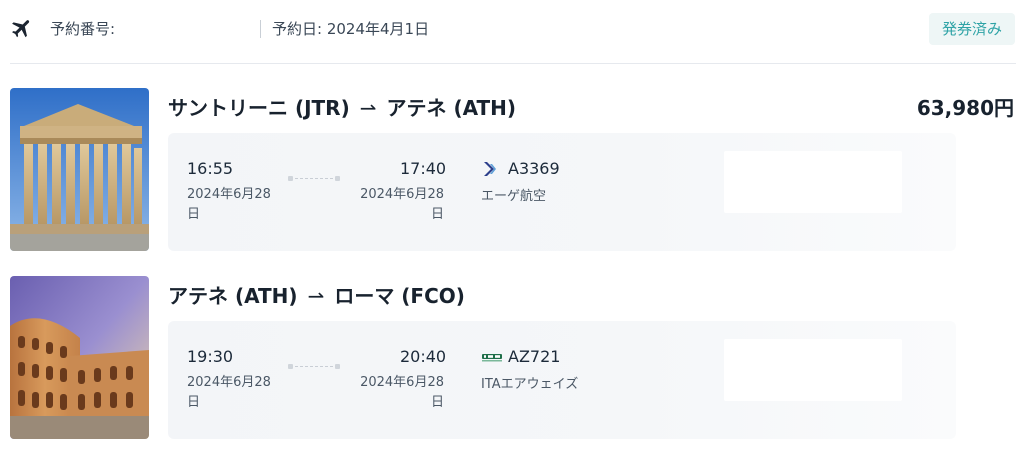 Image resolution: width=1024 pixels, height=454 pixels. What do you see at coordinates (79, 357) in the screenshot?
I see `colosseum-photo` at bounding box center [79, 357].